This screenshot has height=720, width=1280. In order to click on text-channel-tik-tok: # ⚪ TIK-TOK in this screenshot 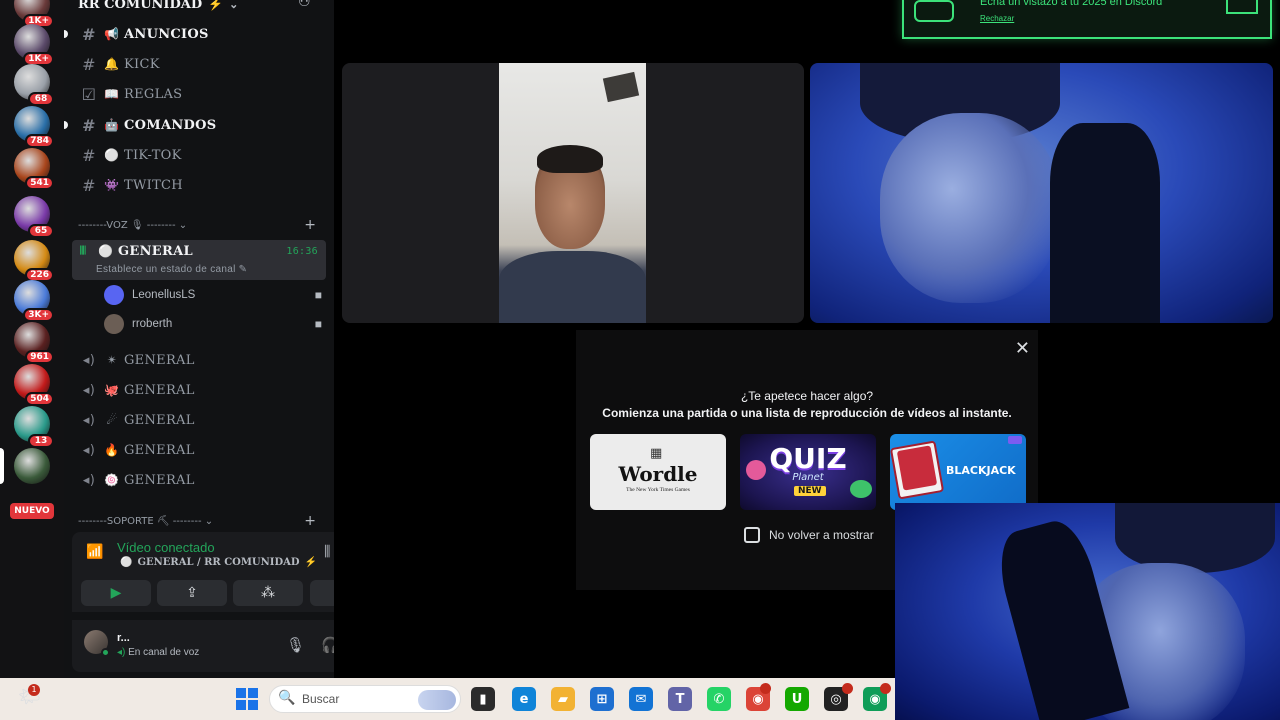, I will do `click(203, 155)`.